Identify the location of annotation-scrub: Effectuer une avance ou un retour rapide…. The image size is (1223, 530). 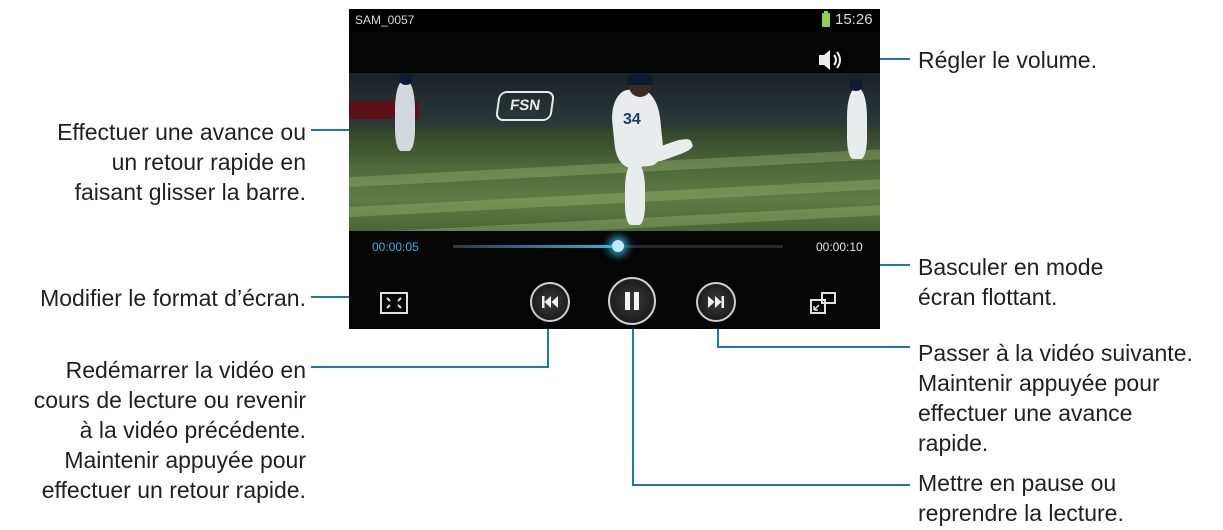
(181, 162).